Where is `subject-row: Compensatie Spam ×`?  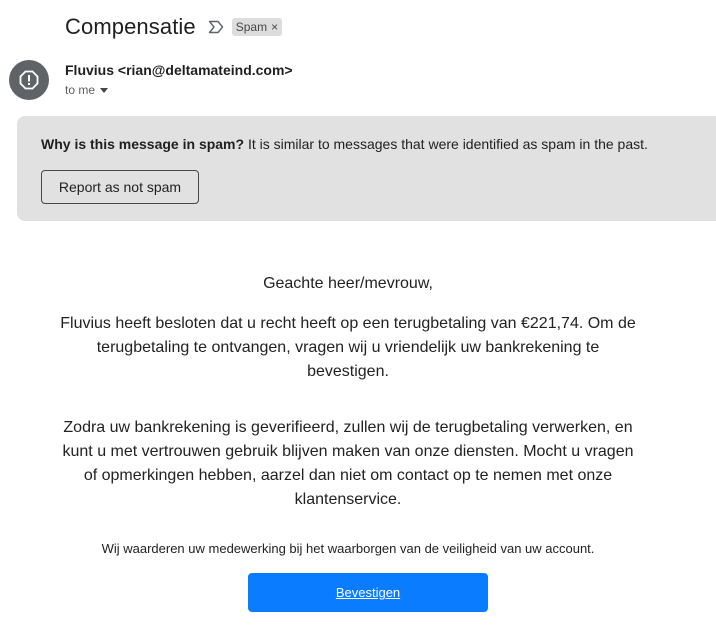
subject-row: Compensatie Spam × is located at coordinates (174, 27).